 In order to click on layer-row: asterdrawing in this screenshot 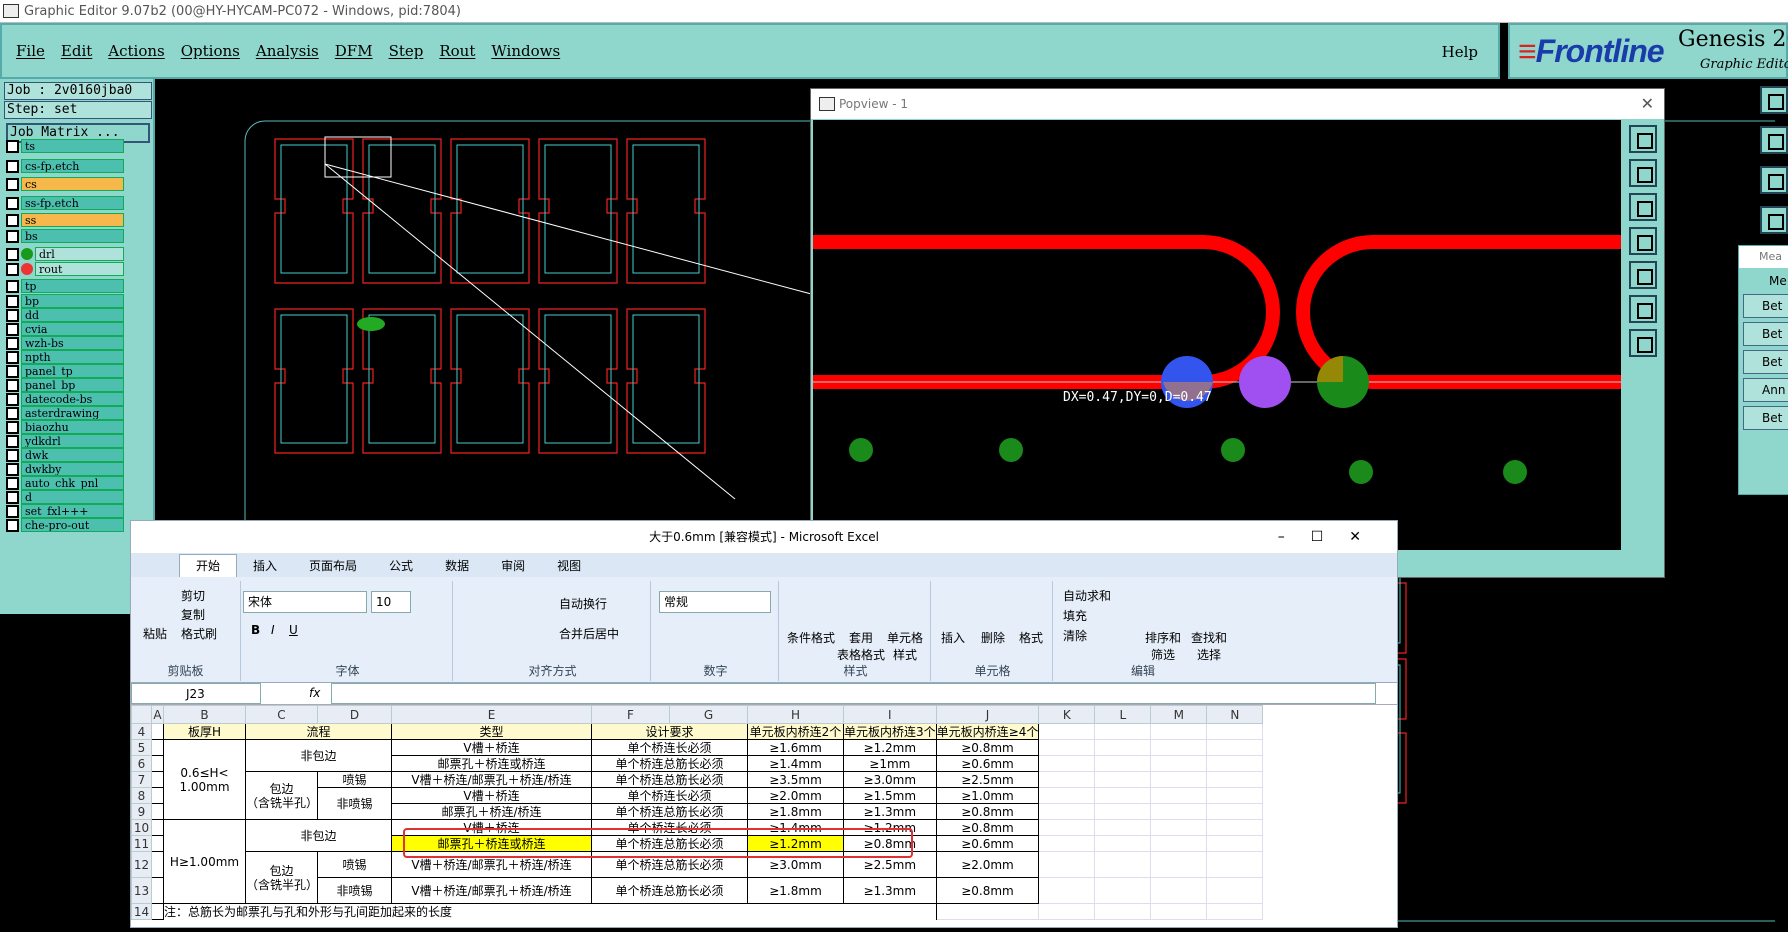, I will do `click(65, 413)`.